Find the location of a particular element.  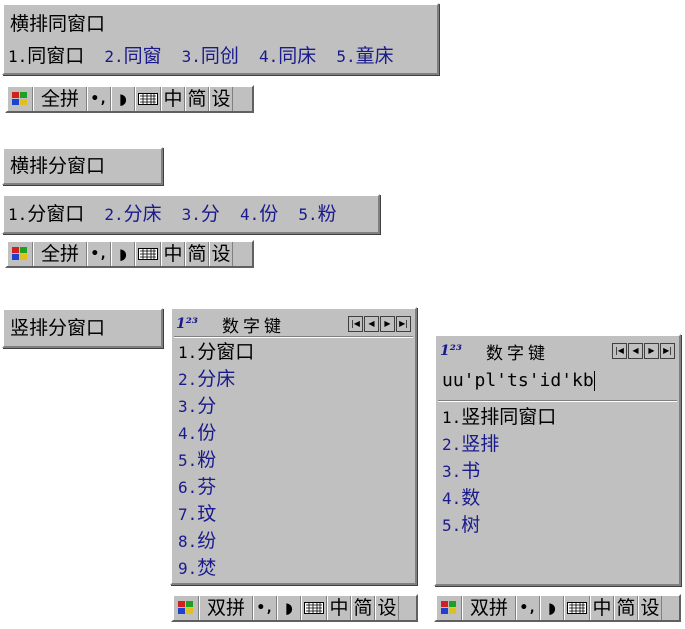

composition-window: 横排分窗口 is located at coordinates (82, 166).